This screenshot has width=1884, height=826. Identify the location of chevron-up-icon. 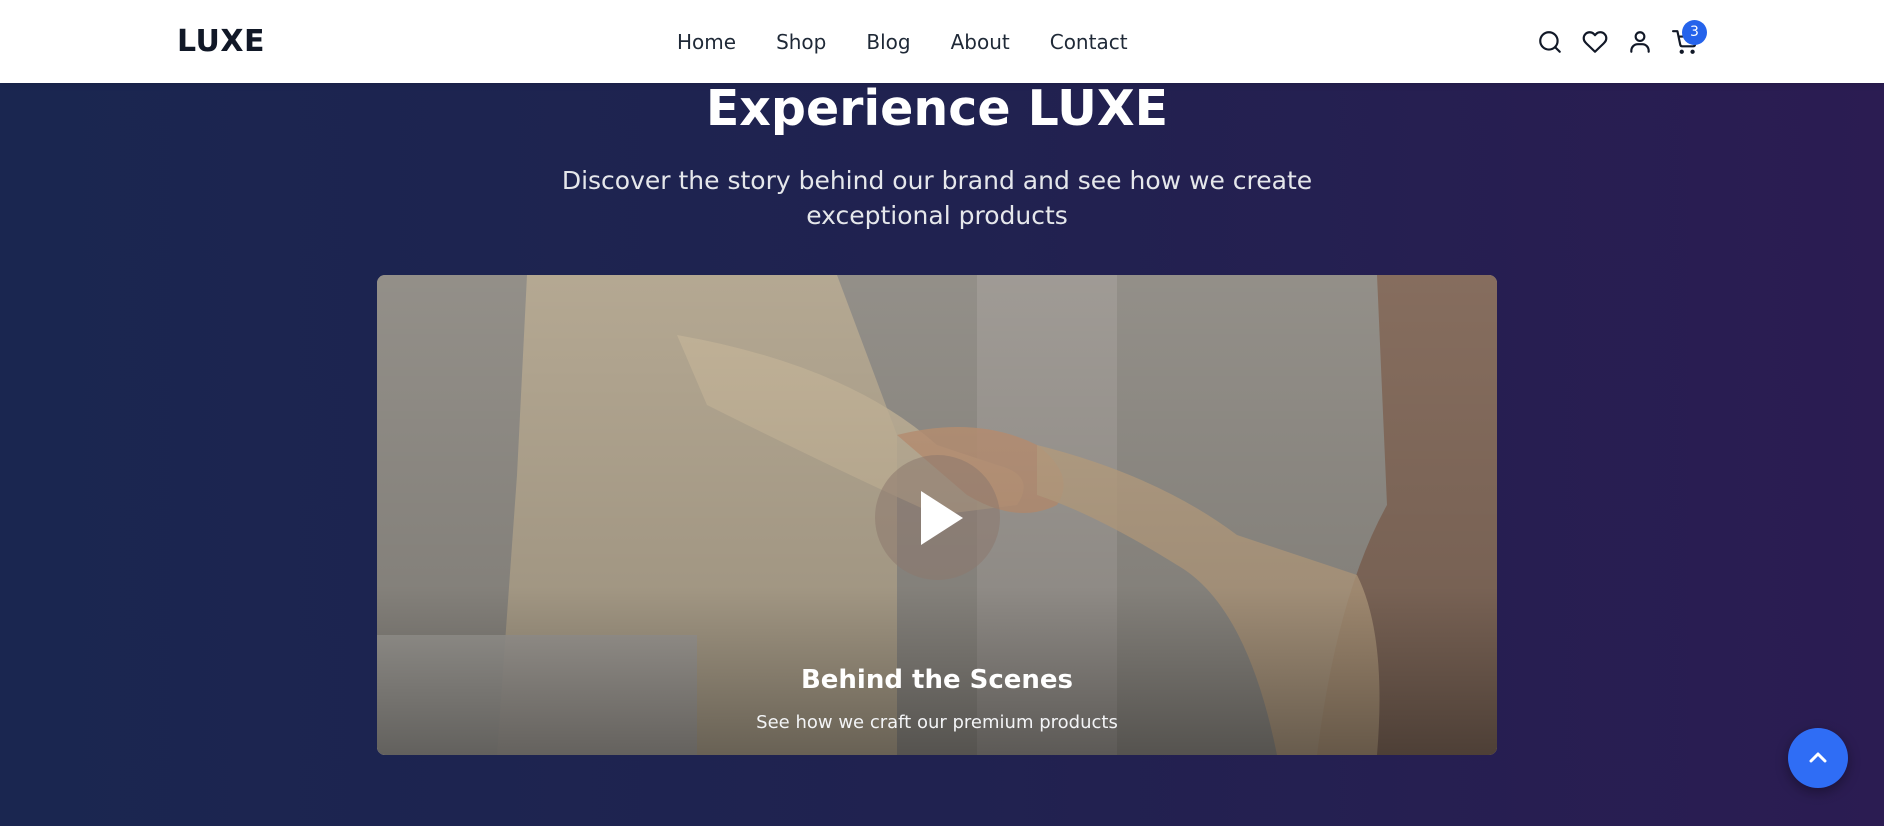
(1818, 757).